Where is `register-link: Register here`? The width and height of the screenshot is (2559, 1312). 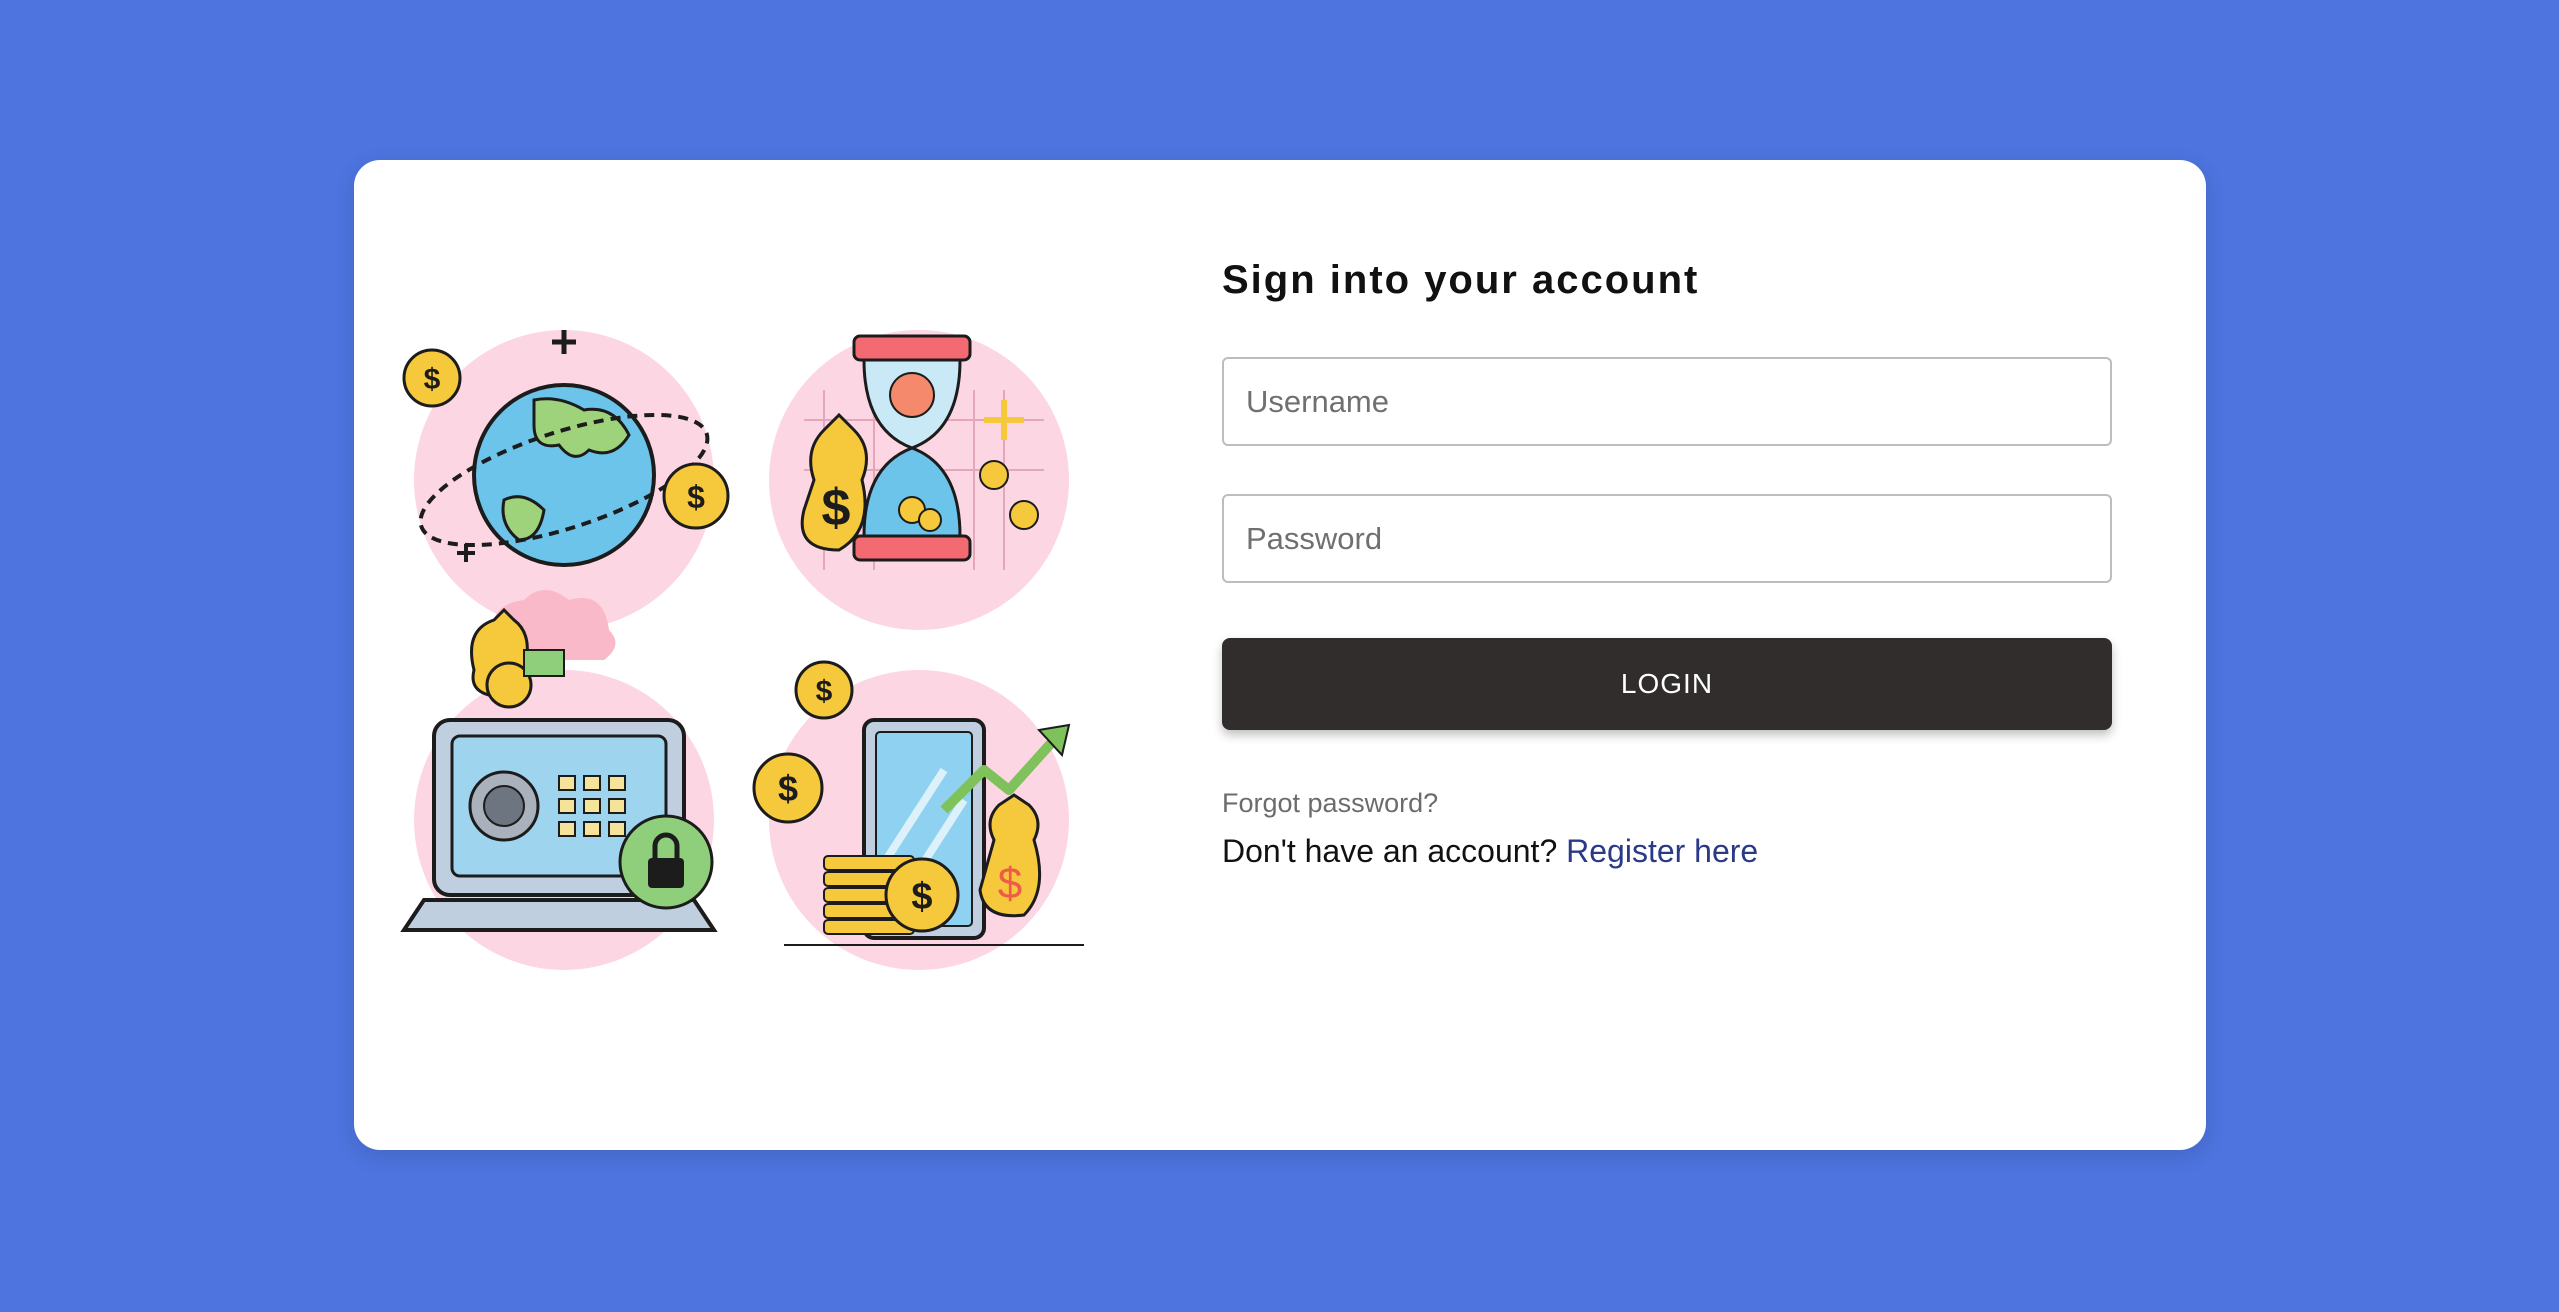 register-link: Register here is located at coordinates (1662, 851).